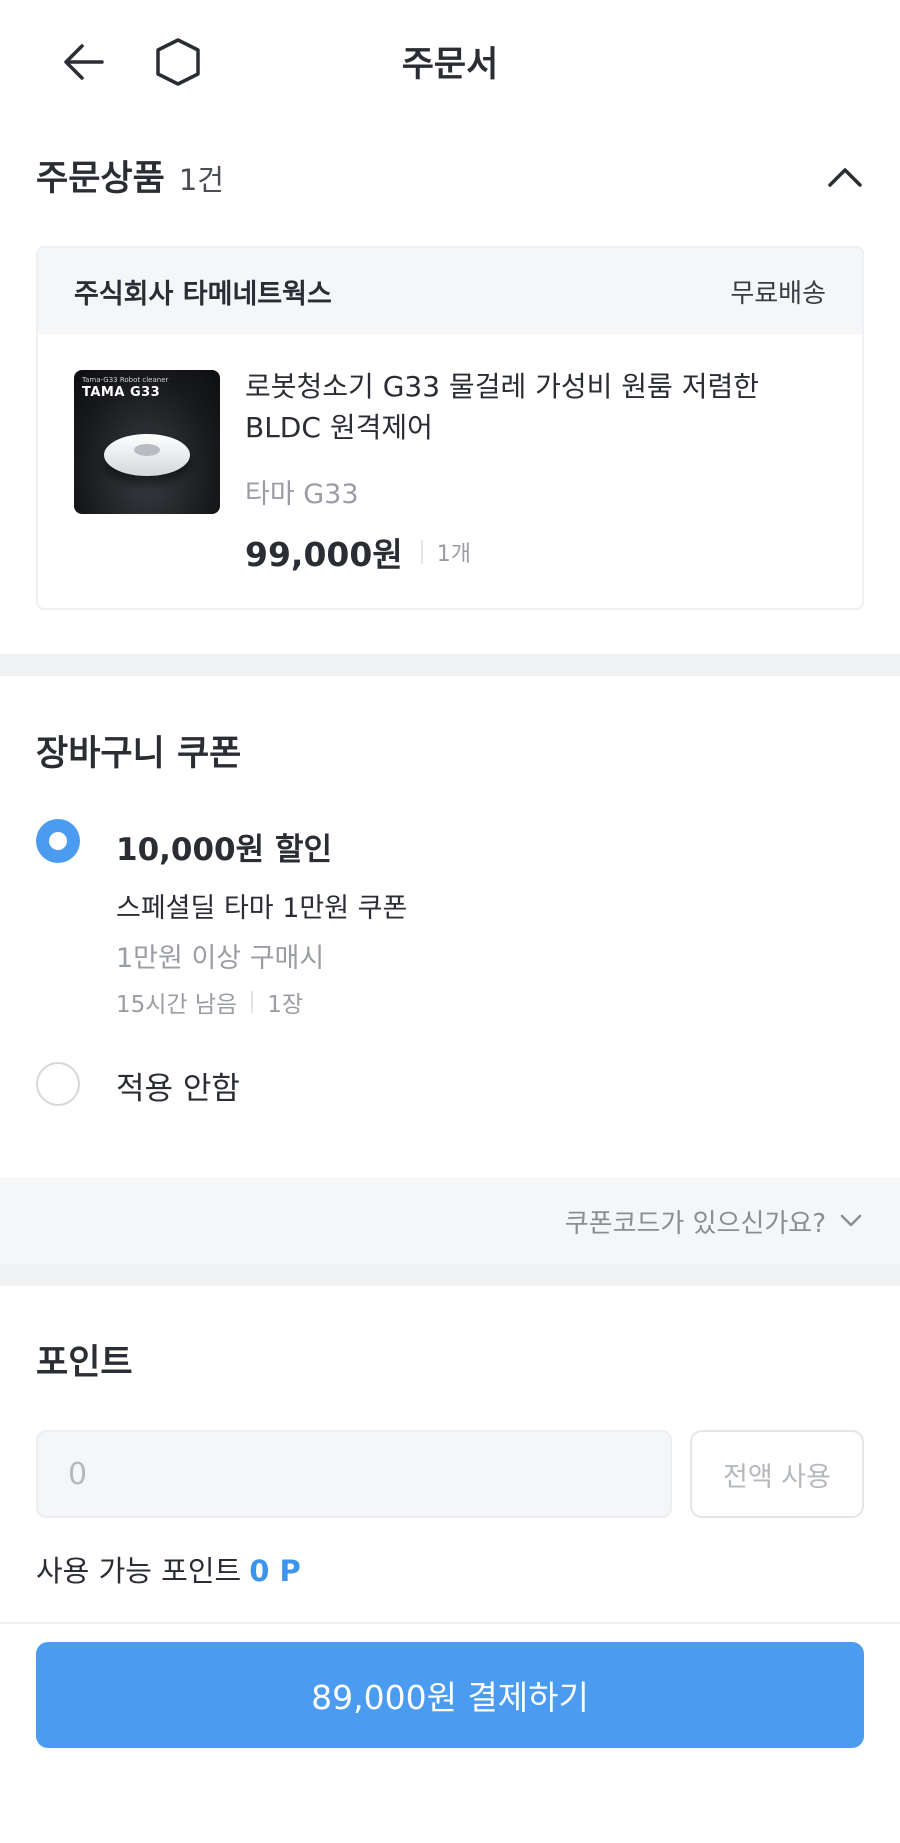  Describe the element at coordinates (450, 65) in the screenshot. I see `page-title: 주문서` at that location.